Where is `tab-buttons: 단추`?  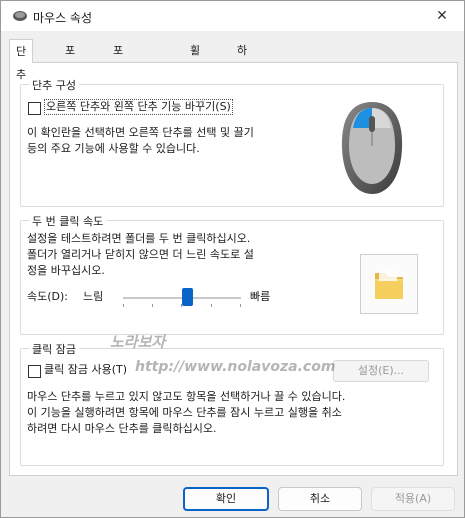
tab-buttons: 단추 is located at coordinates (21, 60).